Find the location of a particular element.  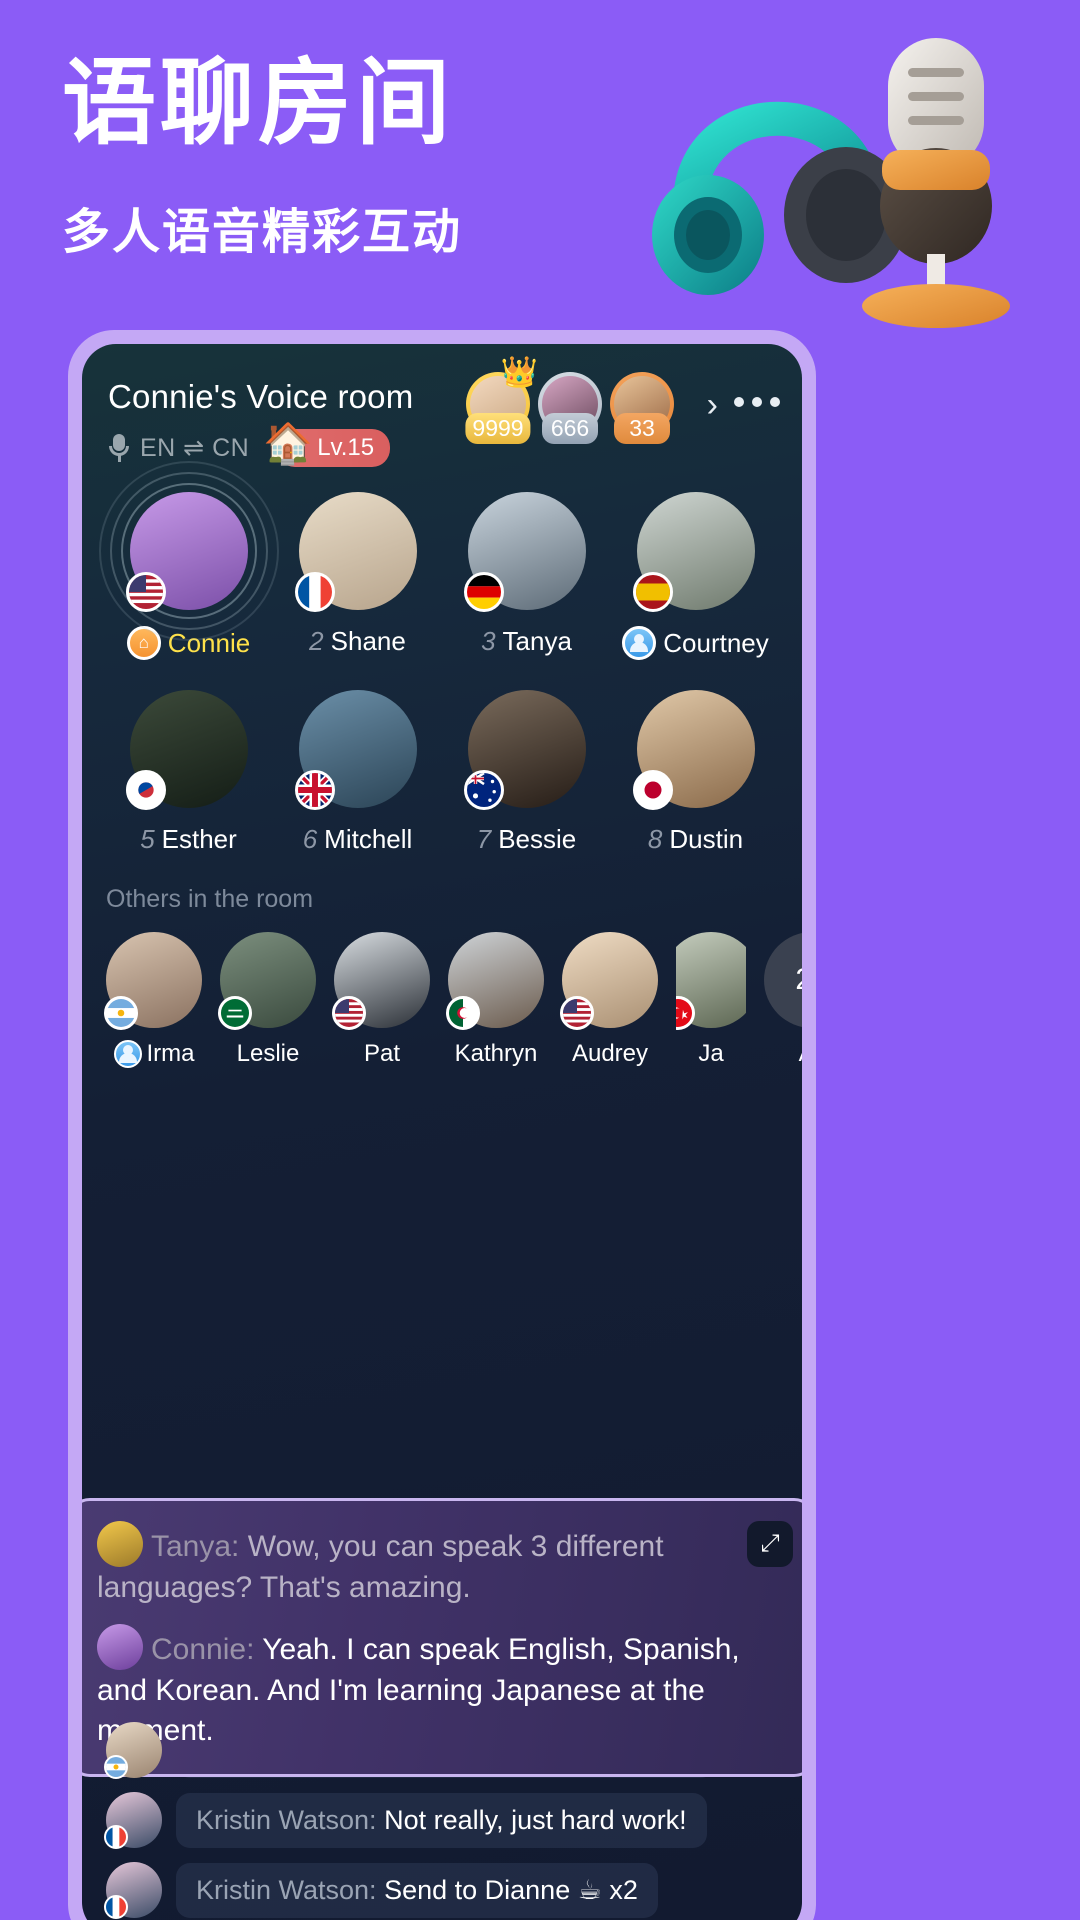

seat-3: 3 Tanya is located at coordinates (526, 576).